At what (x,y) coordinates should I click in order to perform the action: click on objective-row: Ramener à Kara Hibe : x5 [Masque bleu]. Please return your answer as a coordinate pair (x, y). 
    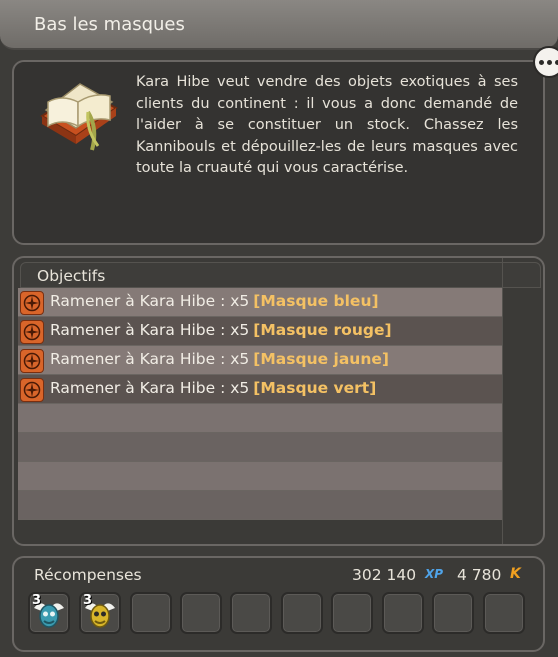
    Looking at the image, I should click on (260, 302).